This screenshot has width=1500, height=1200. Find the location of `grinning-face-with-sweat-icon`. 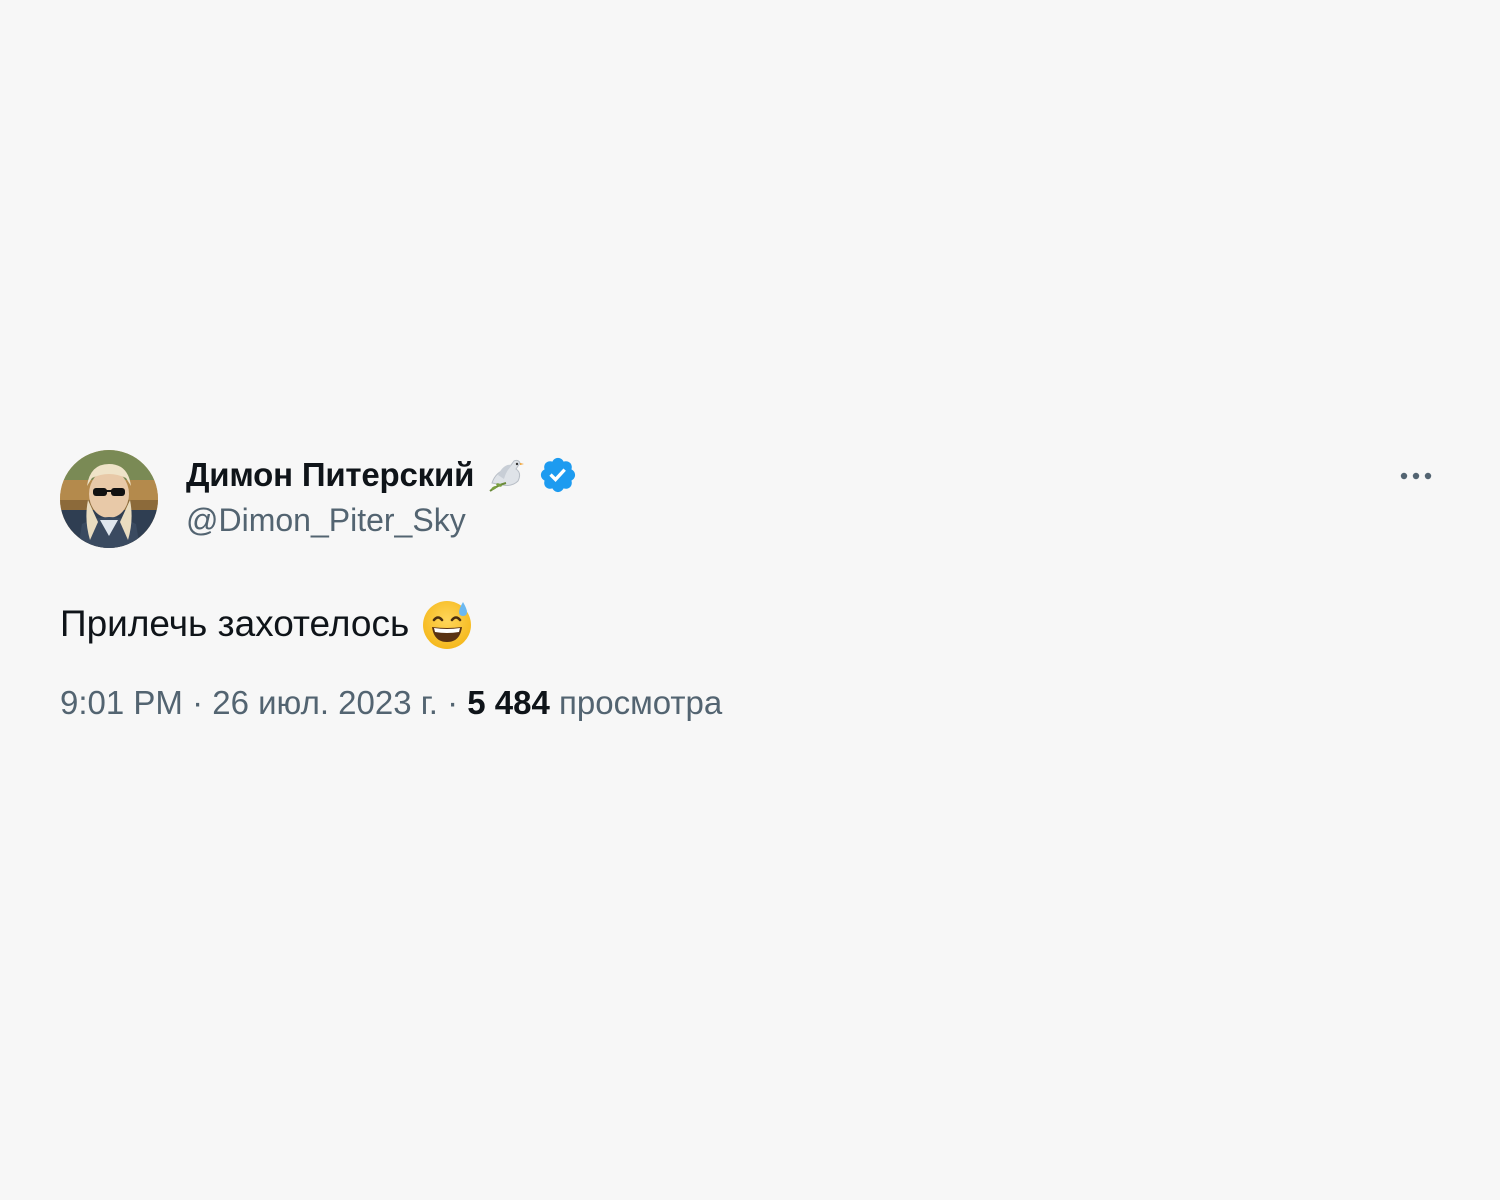

grinning-face-with-sweat-icon is located at coordinates (447, 625).